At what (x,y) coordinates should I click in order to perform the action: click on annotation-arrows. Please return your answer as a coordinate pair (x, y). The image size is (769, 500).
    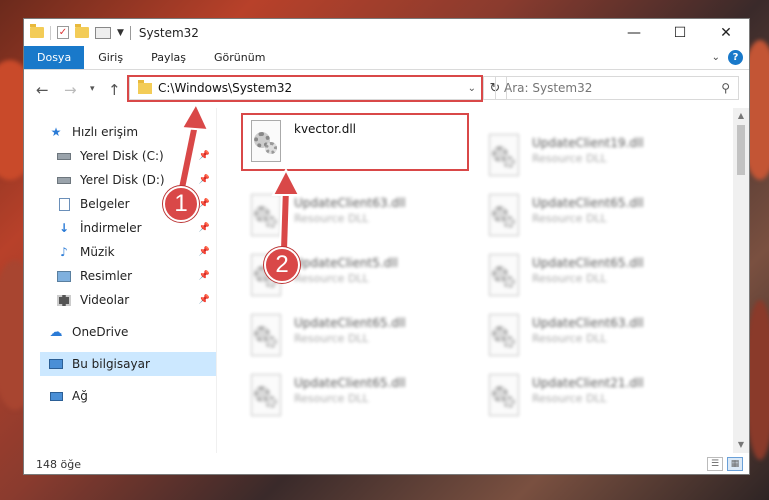
    Looking at the image, I should click on (239, 176).